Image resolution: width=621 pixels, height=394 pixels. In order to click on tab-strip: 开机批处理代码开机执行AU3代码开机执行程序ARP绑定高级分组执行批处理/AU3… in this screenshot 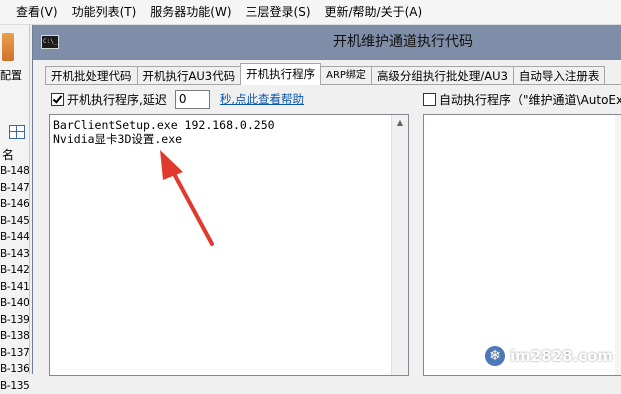, I will do `click(333, 74)`.